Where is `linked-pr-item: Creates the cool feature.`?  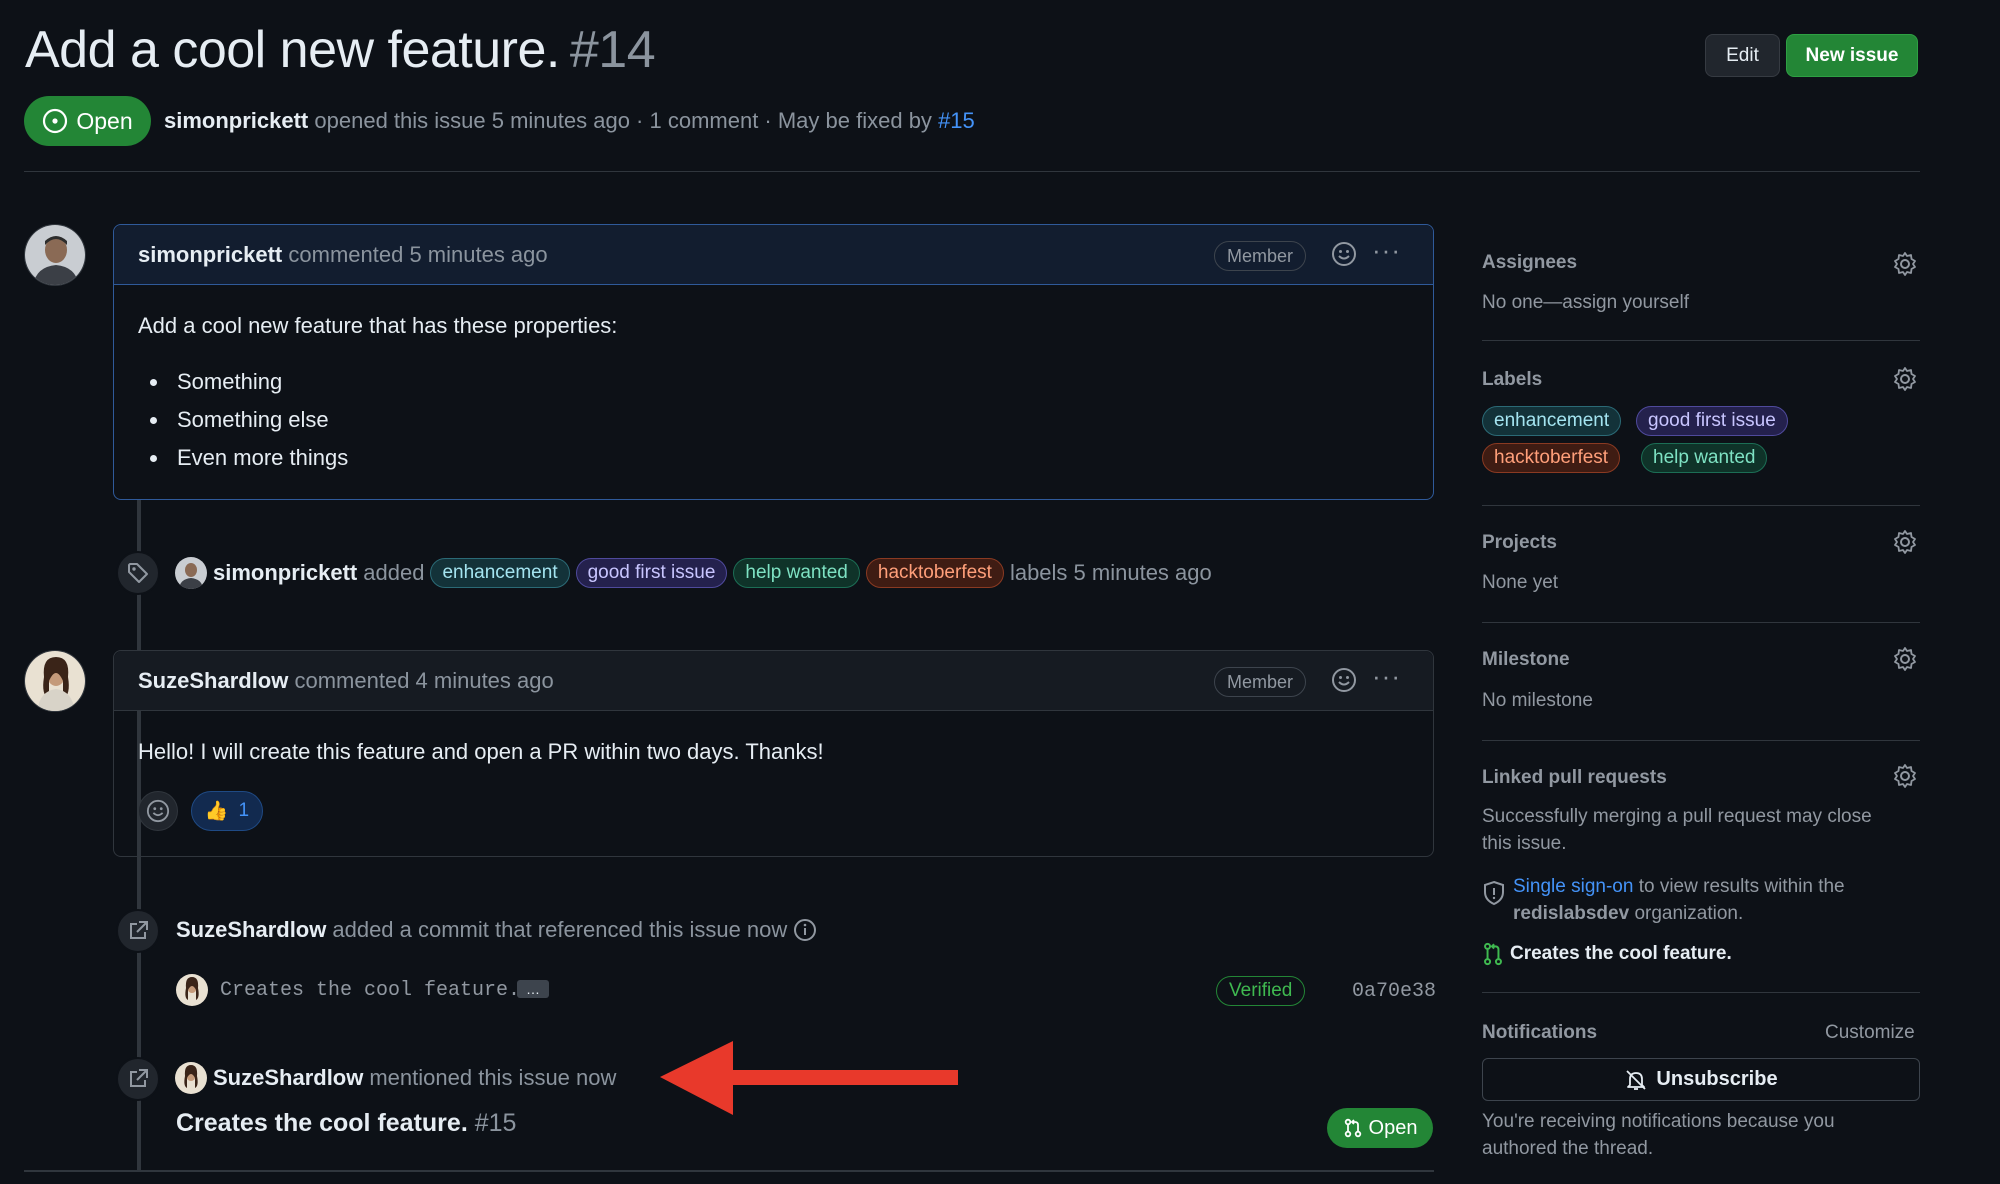 linked-pr-item: Creates the cool feature. is located at coordinates (1607, 954).